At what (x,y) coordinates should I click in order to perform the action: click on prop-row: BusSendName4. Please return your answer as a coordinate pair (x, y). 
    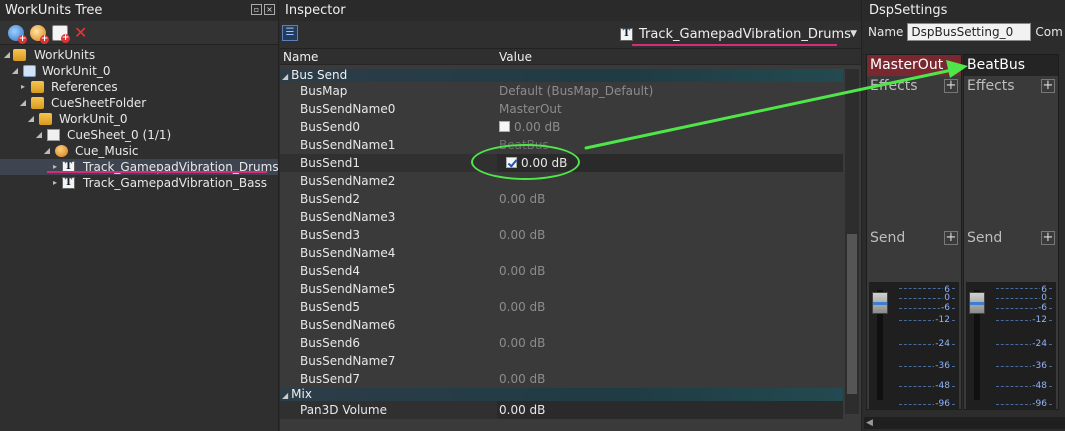
    Looking at the image, I should click on (561, 253).